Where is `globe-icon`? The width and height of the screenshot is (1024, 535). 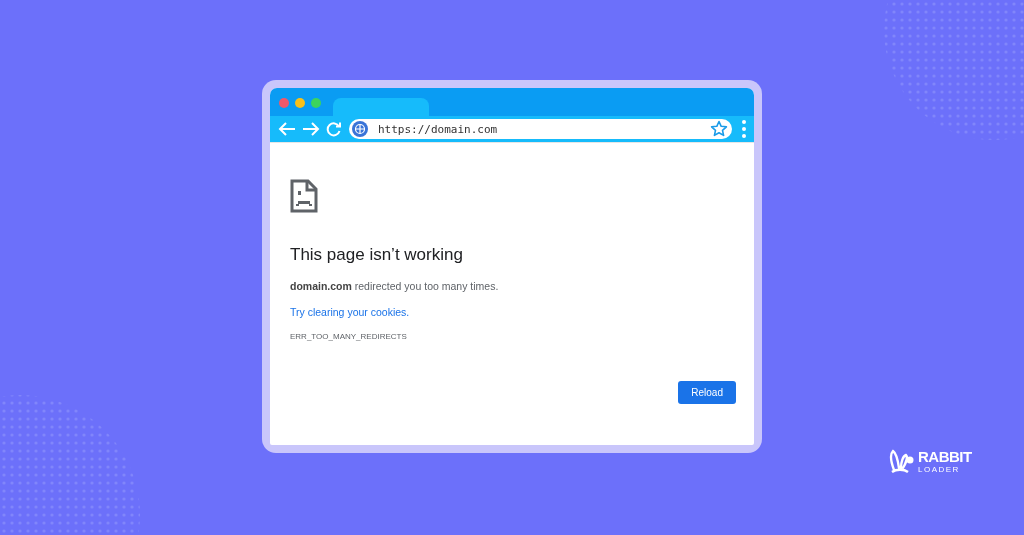
globe-icon is located at coordinates (360, 129).